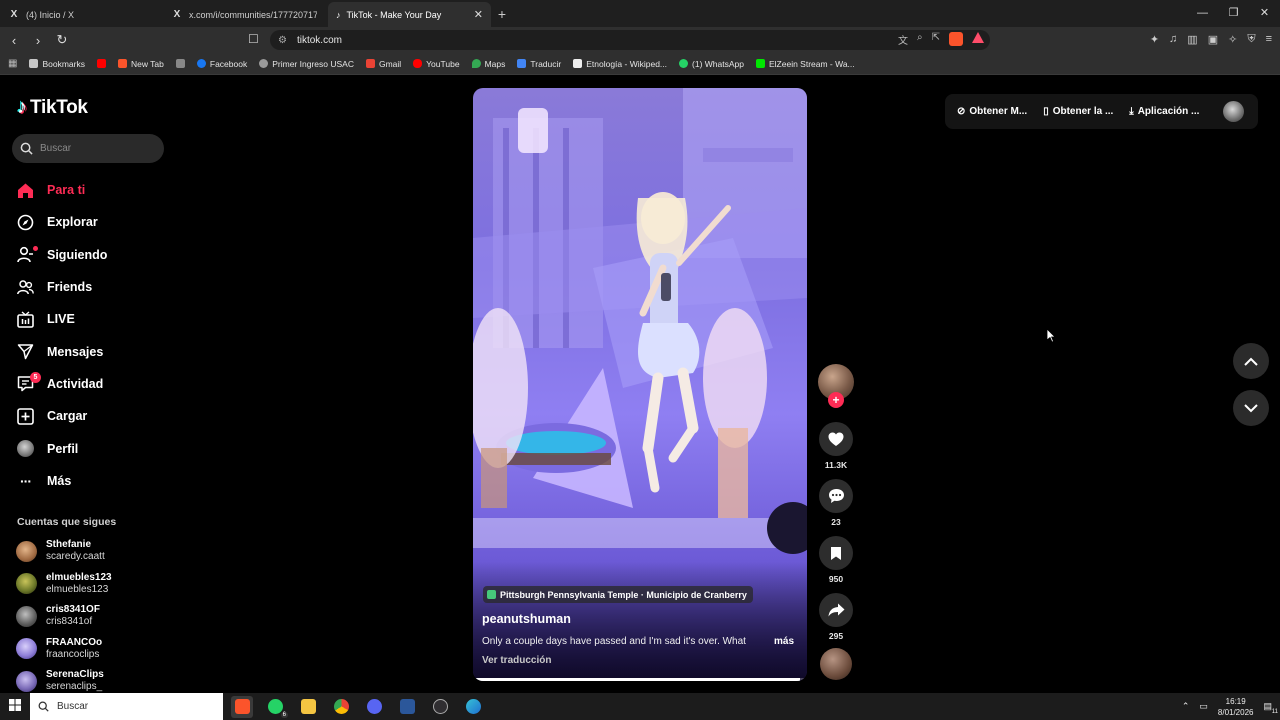 The image size is (1280, 720). What do you see at coordinates (1173, 39) in the screenshot?
I see `media-icon: ♫` at bounding box center [1173, 39].